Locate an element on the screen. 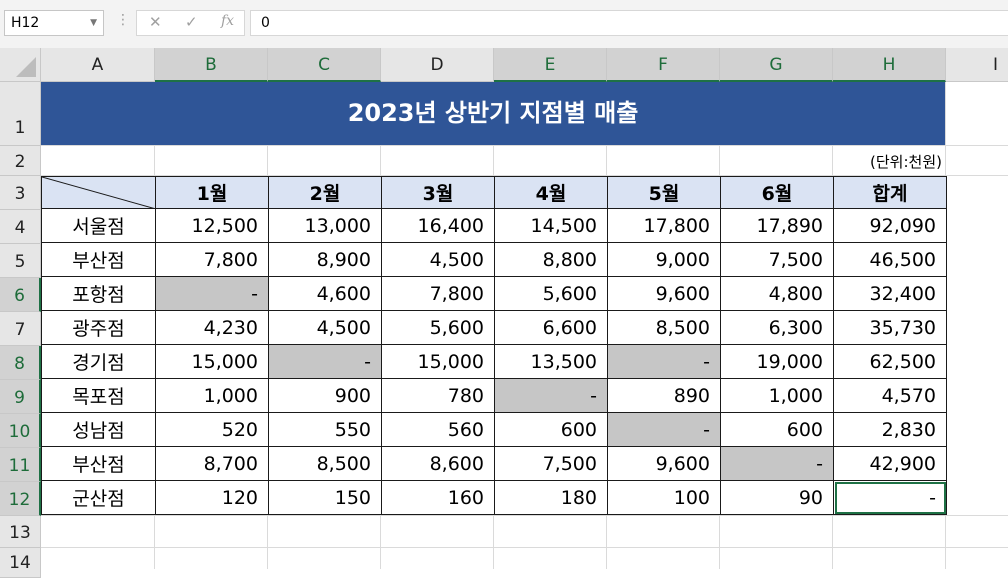 The image size is (1008, 578). branch-name-cell: 목포점 is located at coordinates (98, 395).